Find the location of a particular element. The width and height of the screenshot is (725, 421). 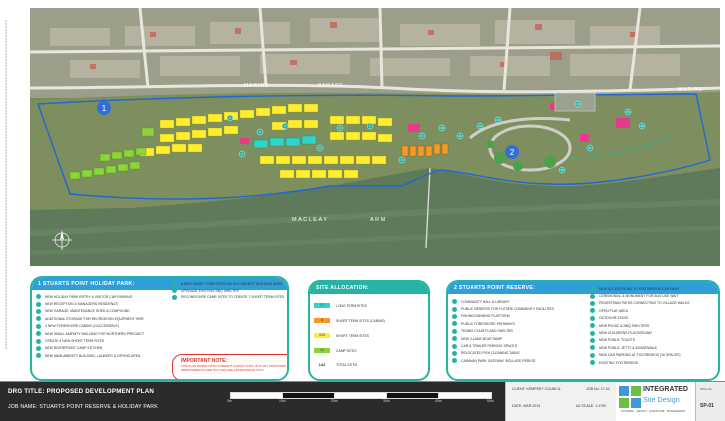

legend-item-text: NEW PUBLIC TOILETS is located at coordinates (617, 340).